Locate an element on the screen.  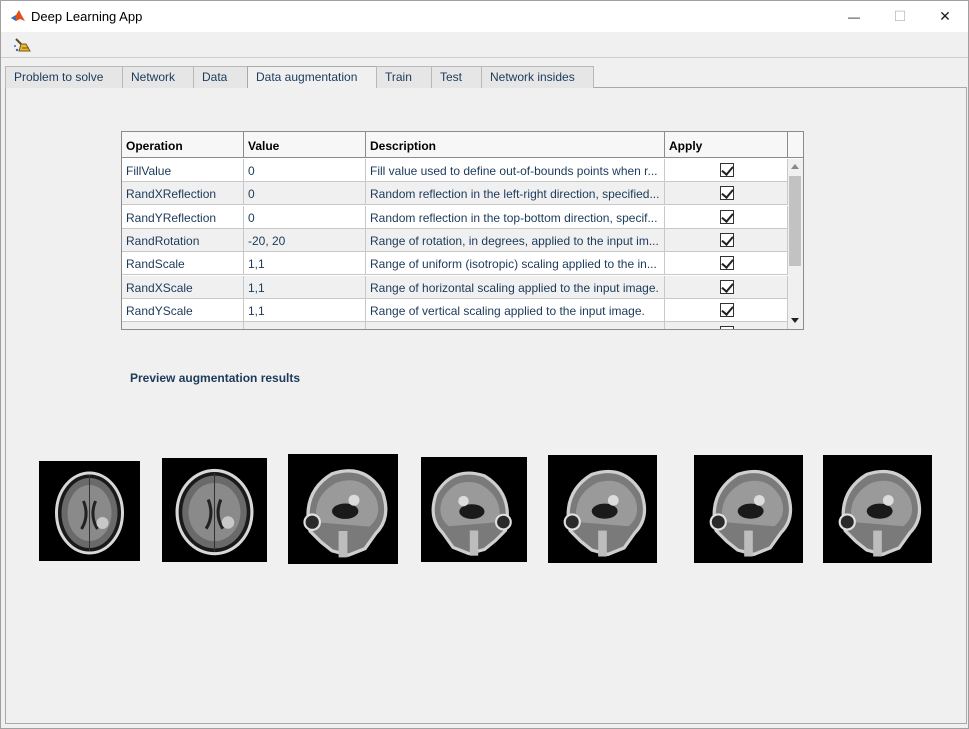
window-title: Deep Learning App is located at coordinates (87, 16).